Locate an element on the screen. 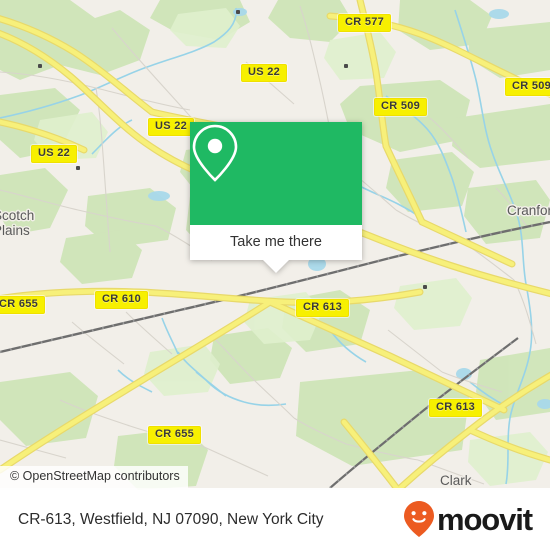 This screenshot has width=550, height=550. popup-tail is located at coordinates (276, 266).